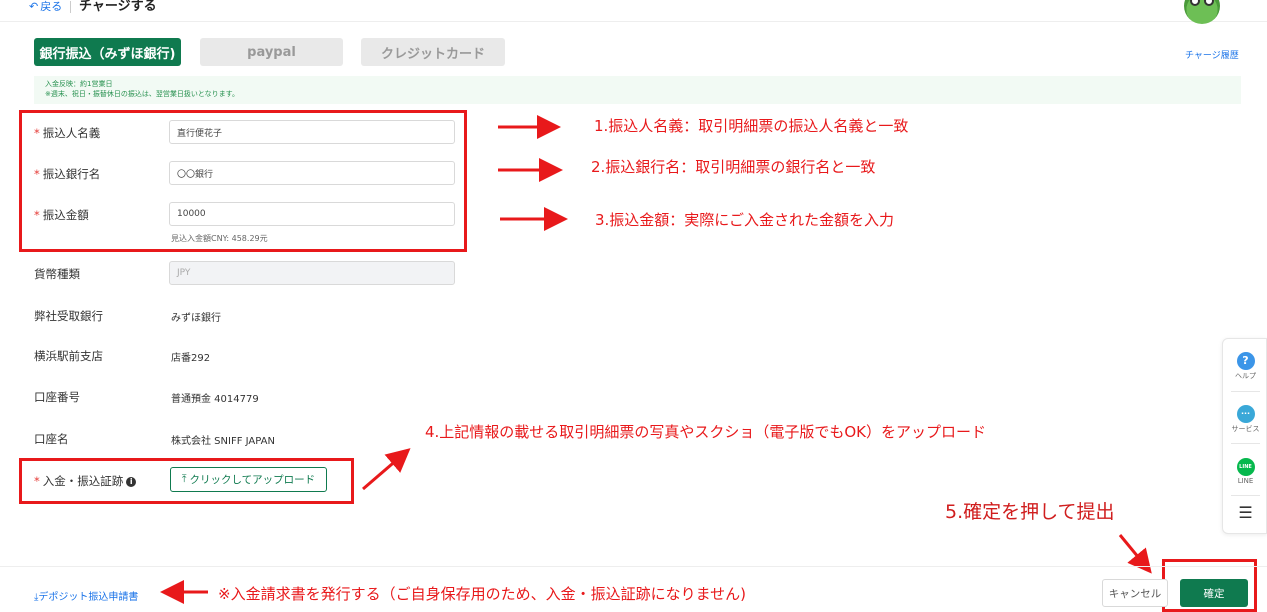 Image resolution: width=1267 pixels, height=612 pixels. Describe the element at coordinates (751, 126) in the screenshot. I see `note-payer-name: 1.振込人名義：取引明細票の振込人名義と一致` at that location.